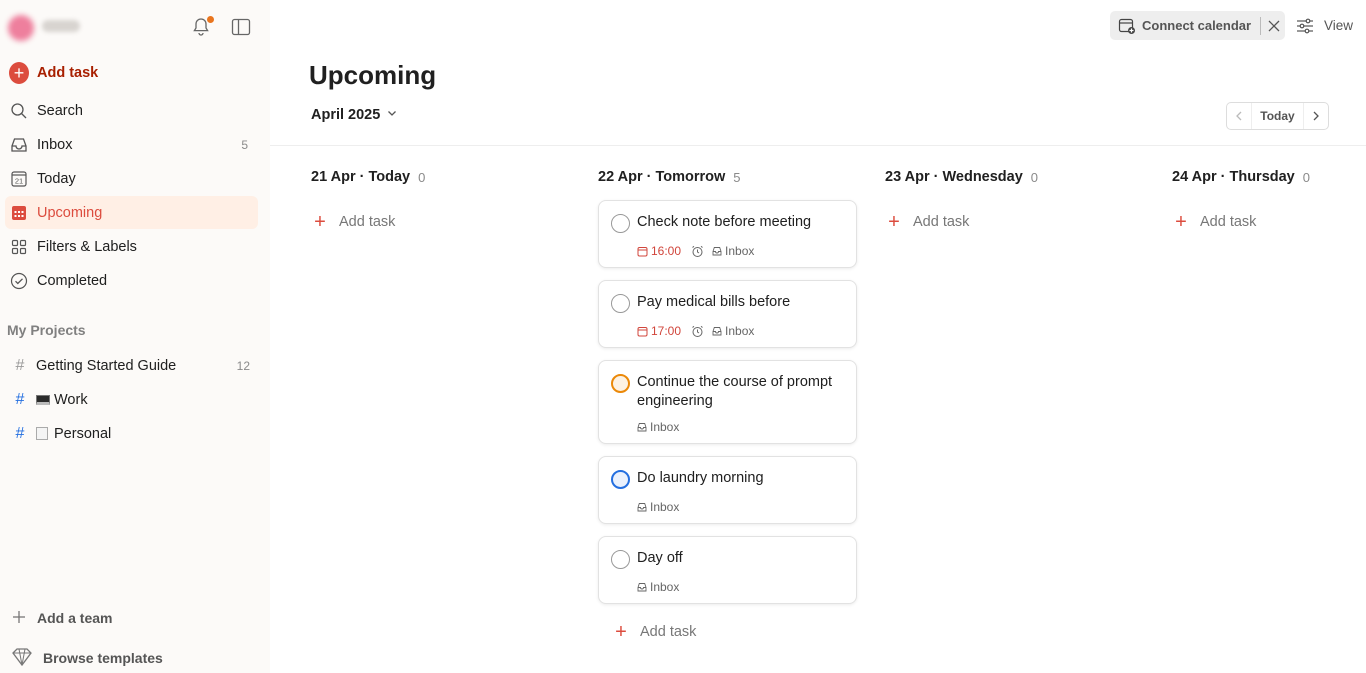 This screenshot has width=1366, height=673. I want to click on add-team-label: Add a team, so click(75, 618).